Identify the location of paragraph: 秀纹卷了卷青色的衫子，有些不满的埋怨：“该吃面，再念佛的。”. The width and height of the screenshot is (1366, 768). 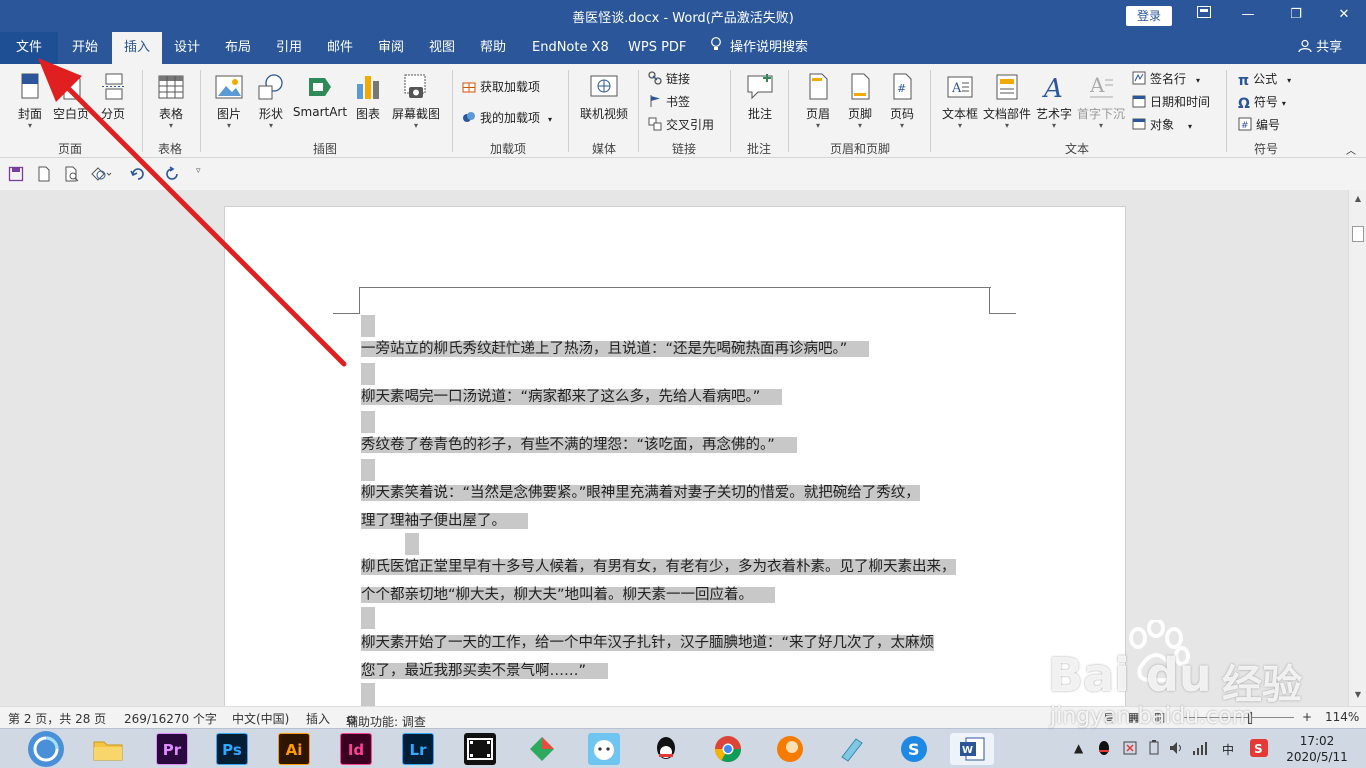
(579, 445).